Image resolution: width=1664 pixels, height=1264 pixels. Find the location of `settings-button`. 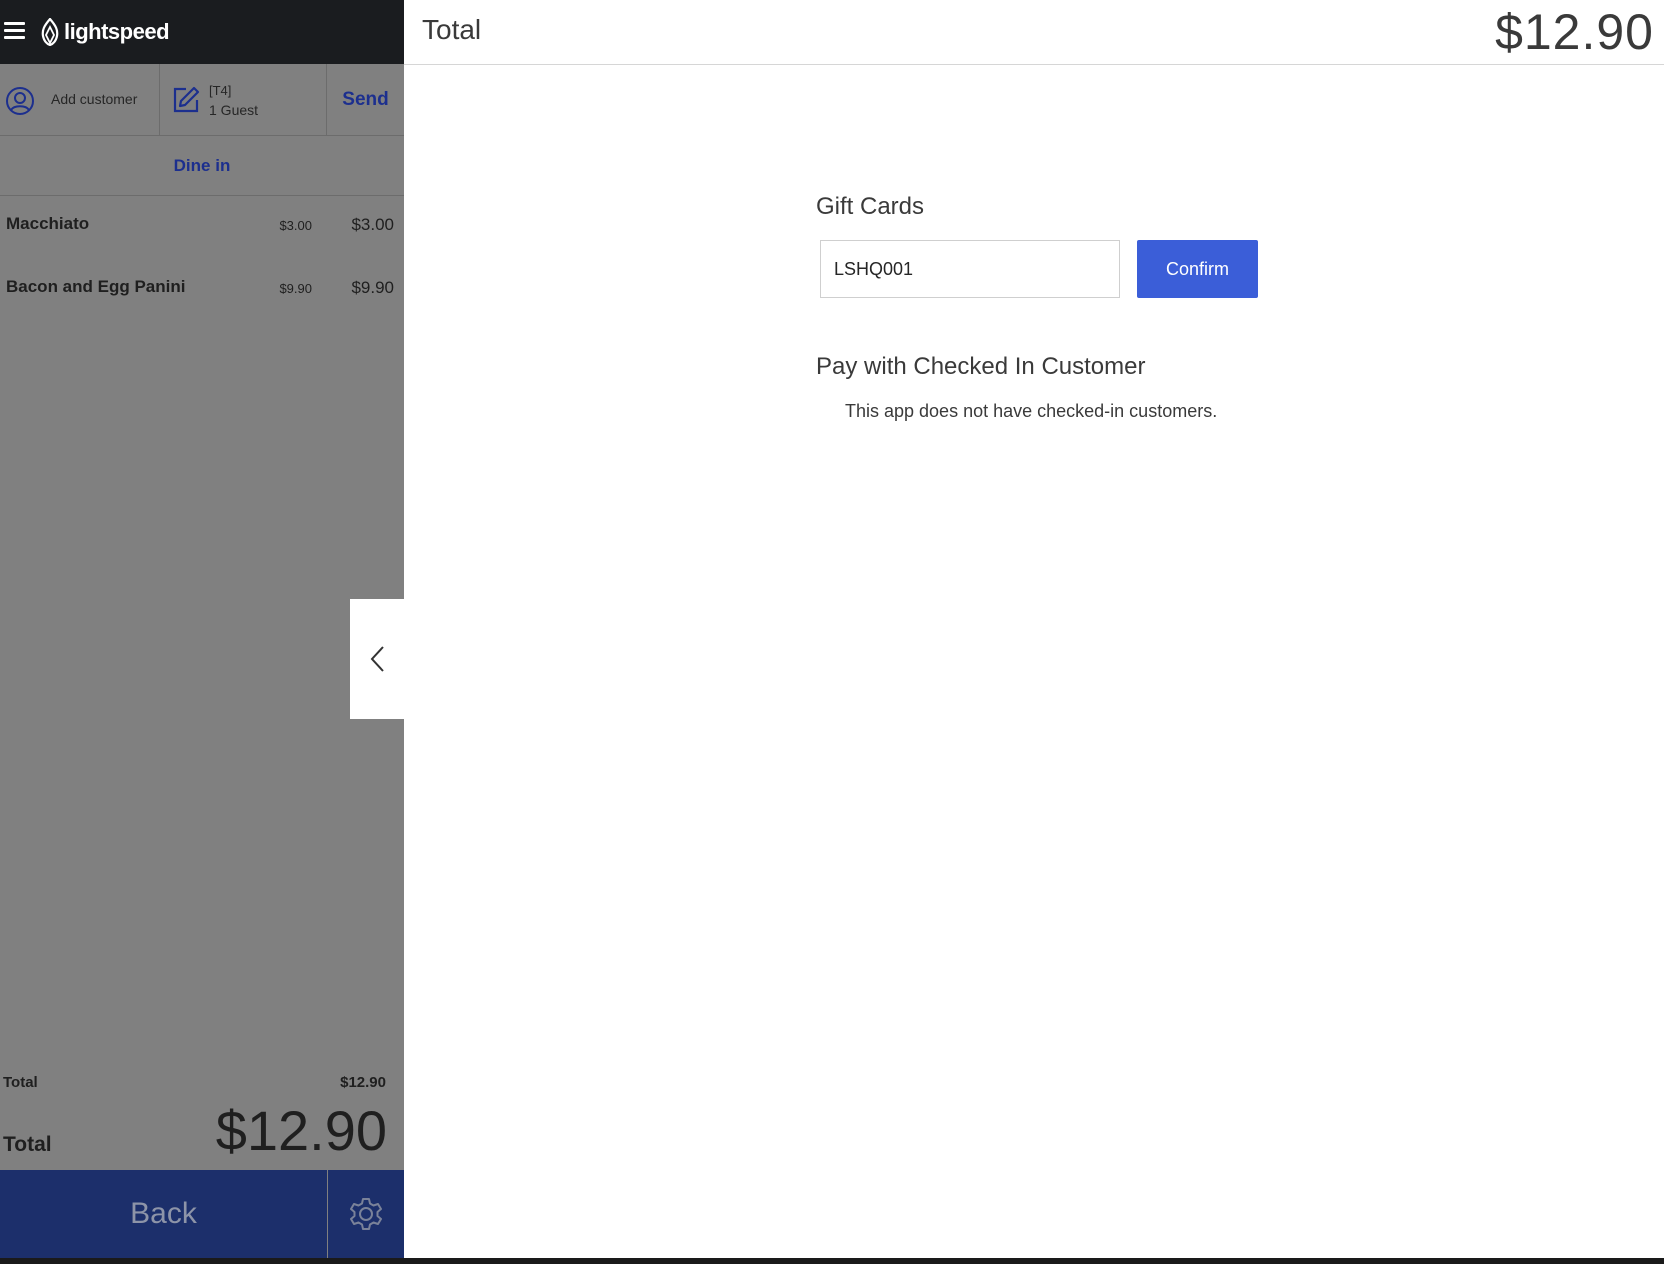

settings-button is located at coordinates (366, 1214).